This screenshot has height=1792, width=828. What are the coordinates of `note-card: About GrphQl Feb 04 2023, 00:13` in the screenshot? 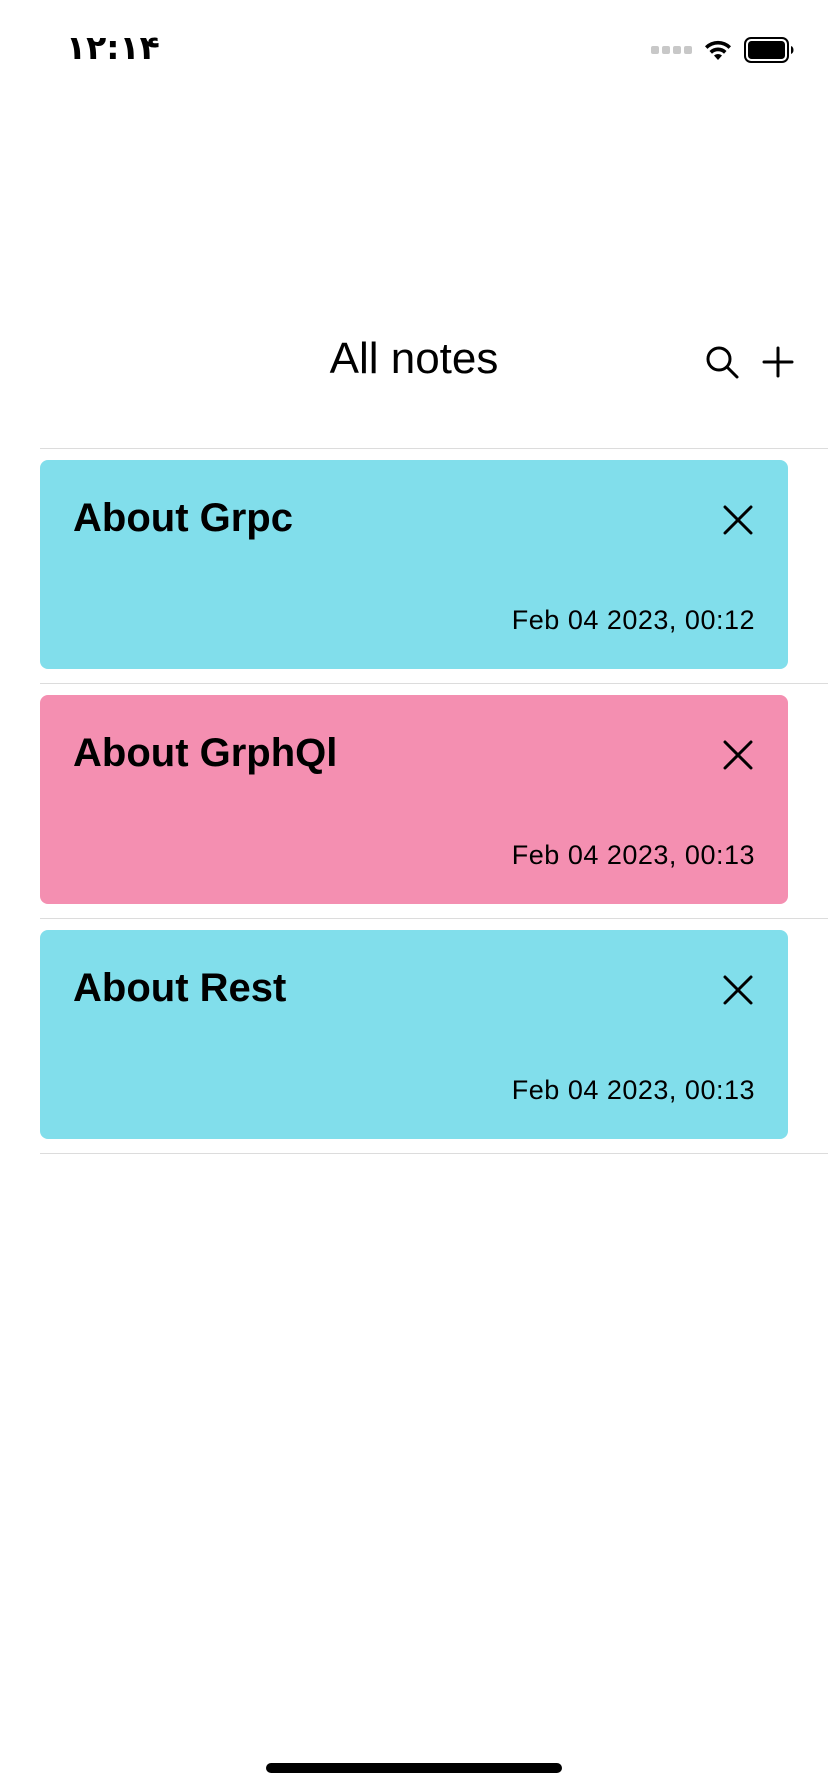 It's located at (414, 799).